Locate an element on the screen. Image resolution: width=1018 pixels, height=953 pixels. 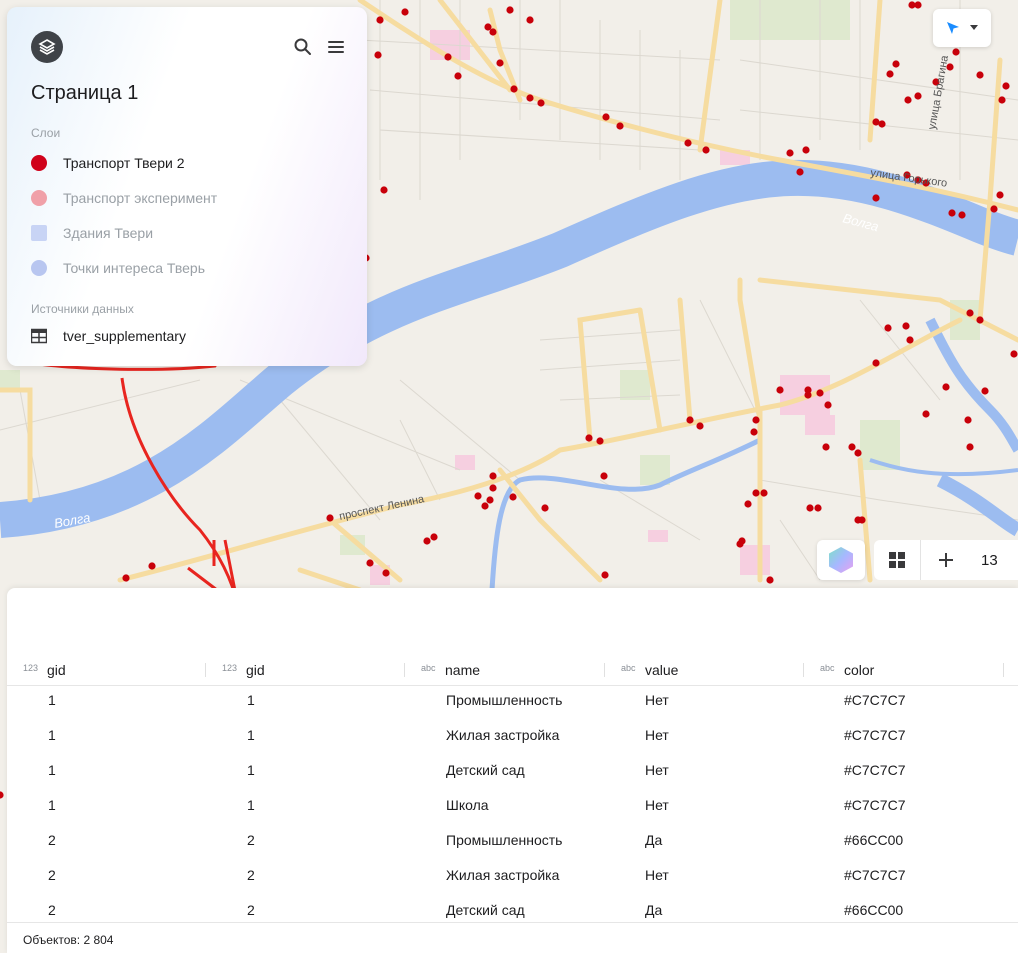
source-item-tver-supplementary: tver_supplementary is located at coordinates (108, 336).